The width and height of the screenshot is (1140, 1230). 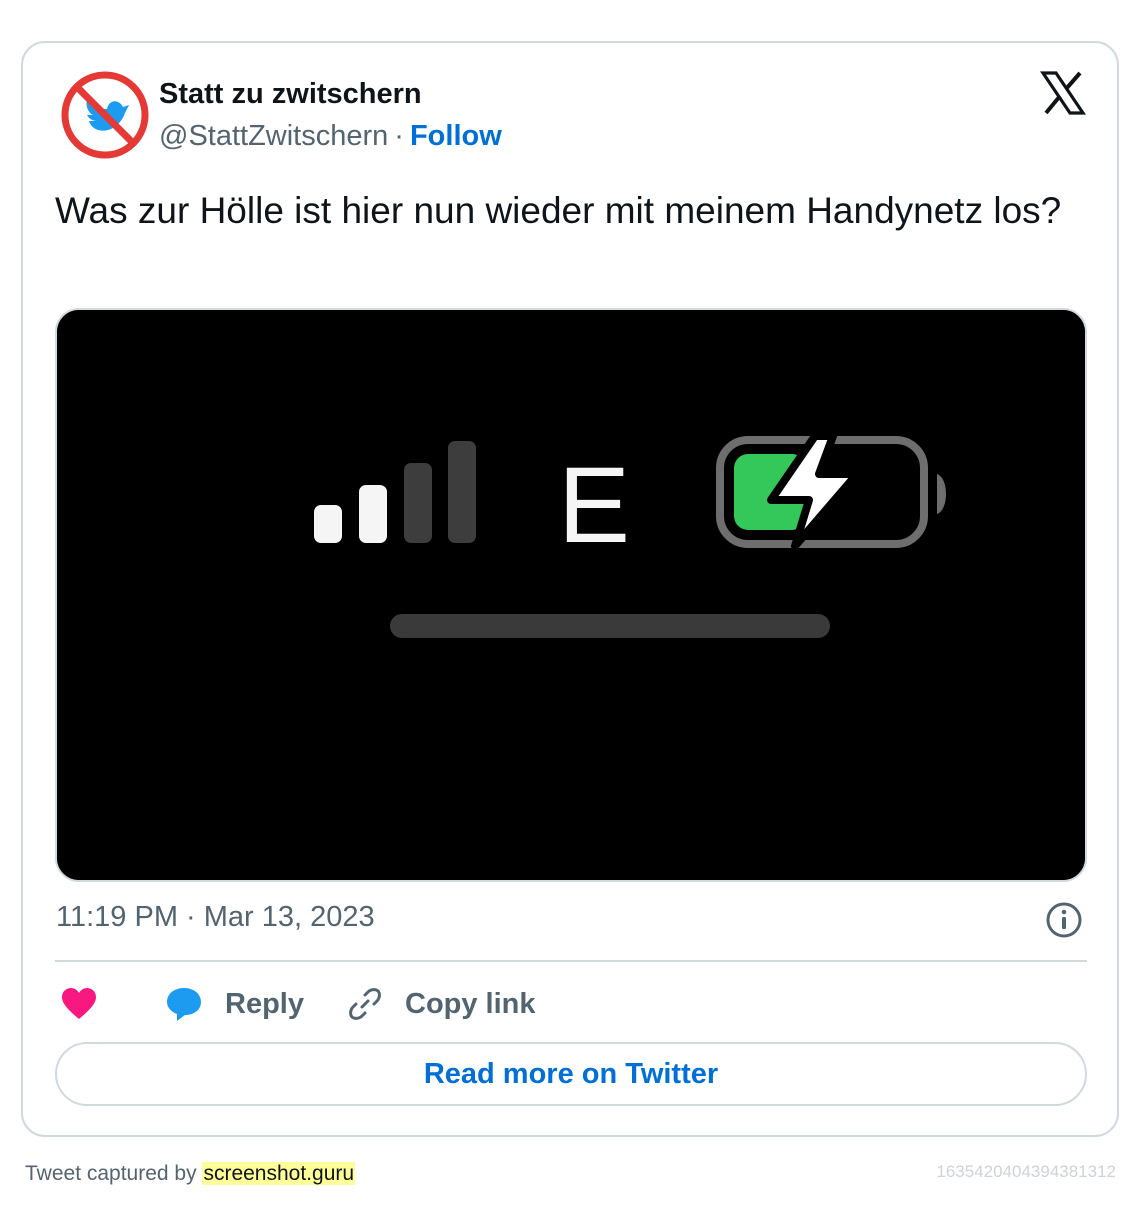 I want to click on divider, so click(x=571, y=961).